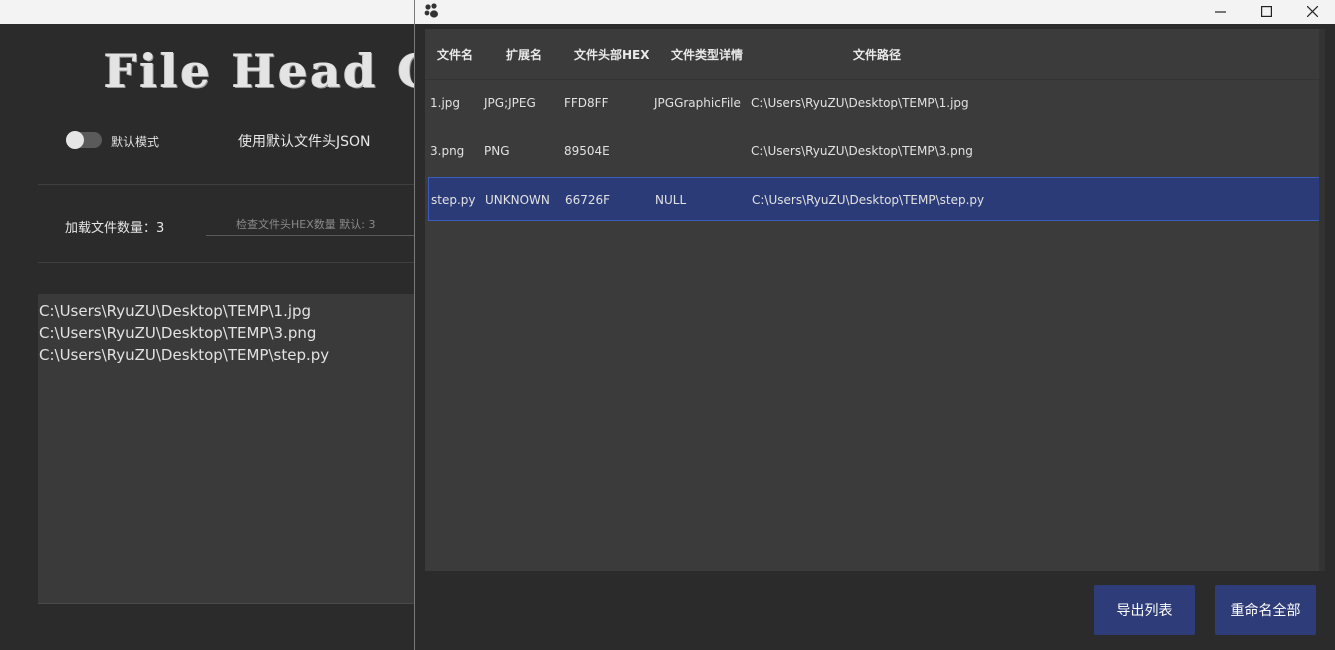 This screenshot has width=1335, height=650. Describe the element at coordinates (671, 200) in the screenshot. I see `cell-type-detail: NULL` at that location.